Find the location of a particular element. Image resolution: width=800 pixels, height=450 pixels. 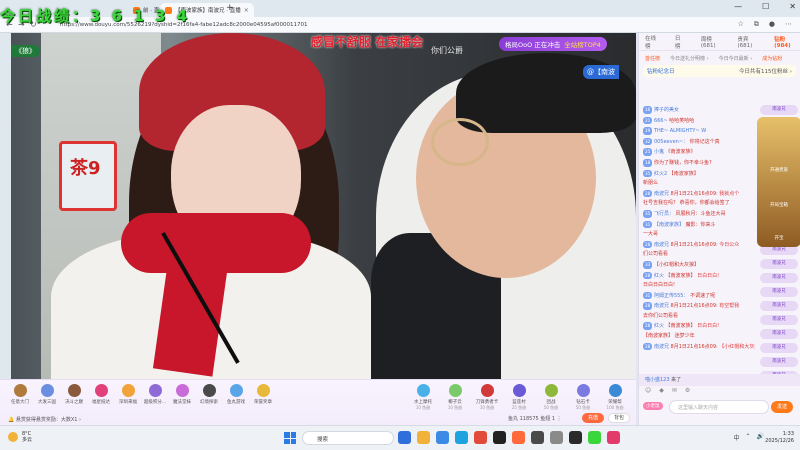

new-tab-button: + is located at coordinates (230, 8).